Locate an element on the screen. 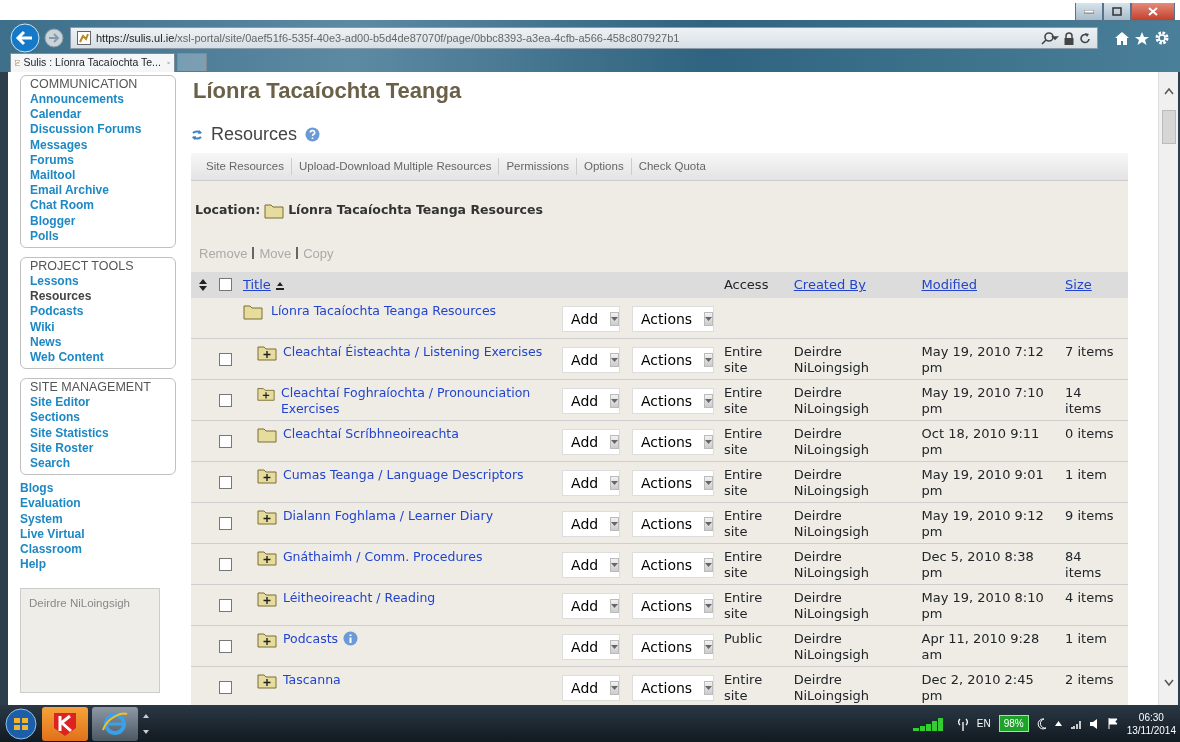  folder-link: Cleachtaí Scríbhneoireachta is located at coordinates (370, 434).